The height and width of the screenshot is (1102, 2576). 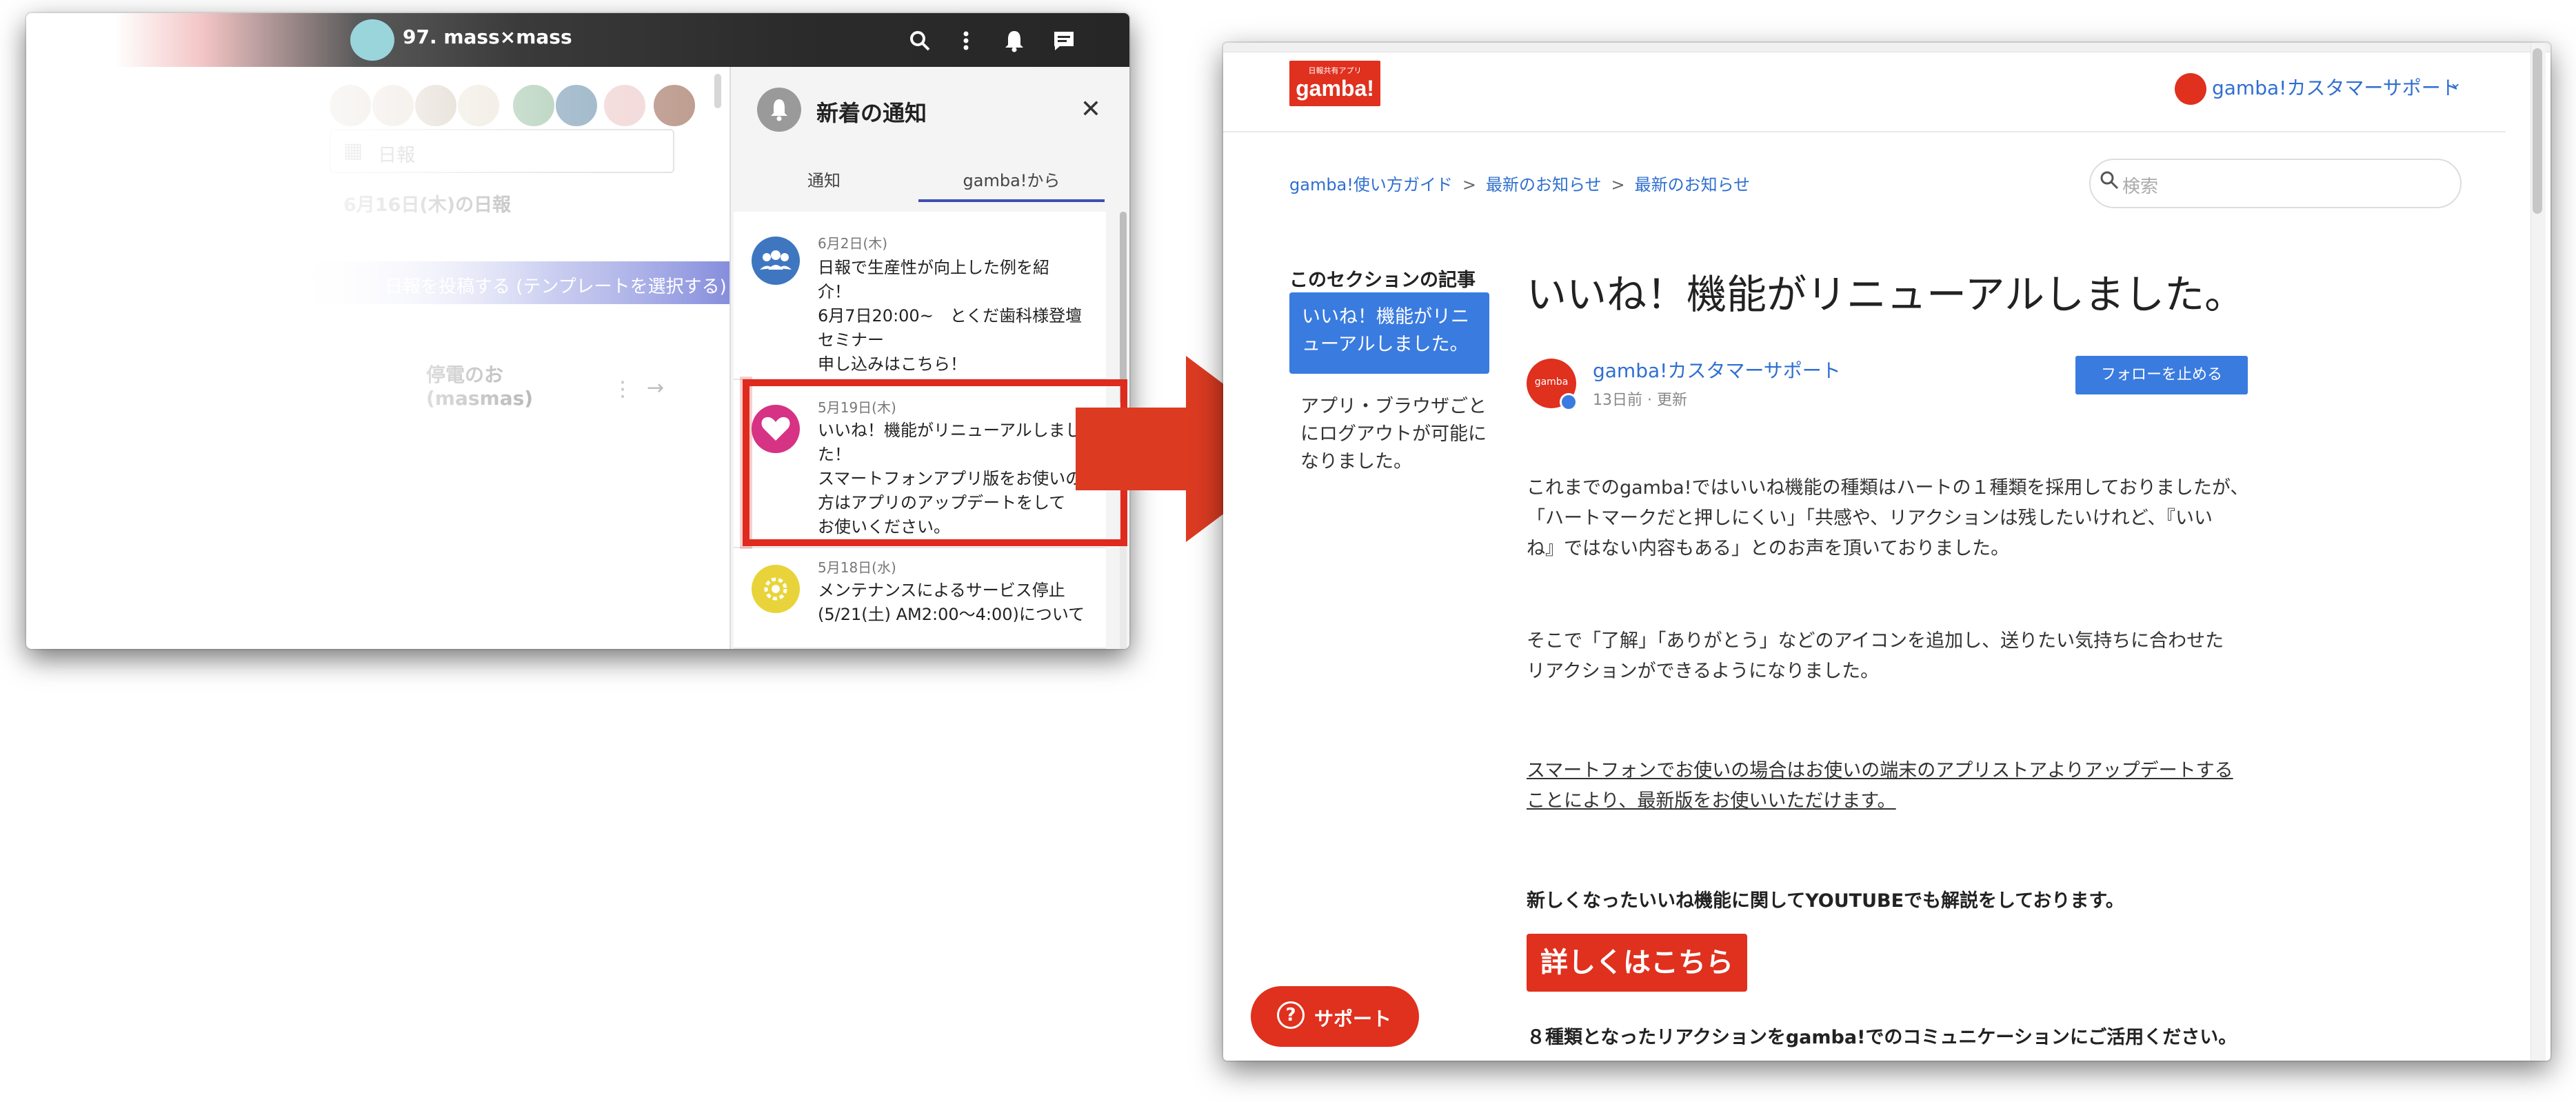 What do you see at coordinates (824, 182) in the screenshot?
I see `tab-notifications: 通知` at bounding box center [824, 182].